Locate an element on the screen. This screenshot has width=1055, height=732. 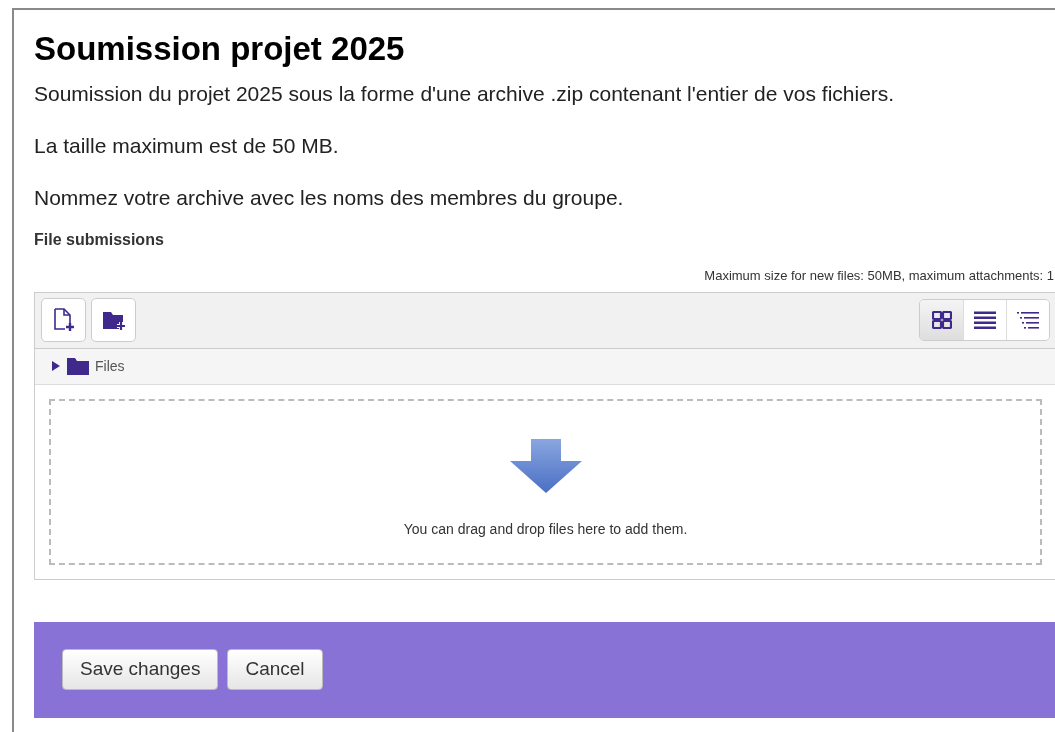
add-file-icon is located at coordinates (63, 320).